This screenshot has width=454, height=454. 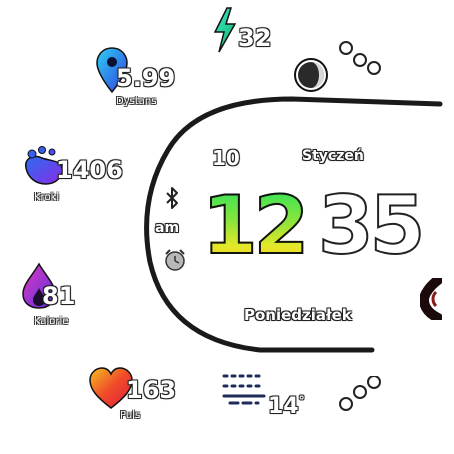 I want to click on steps-label: Kroki, so click(x=47, y=197).